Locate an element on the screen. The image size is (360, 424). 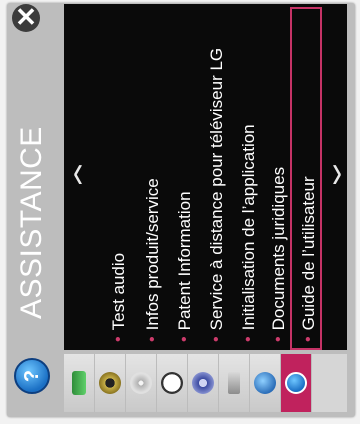
support-icon is located at coordinates (296, 383).